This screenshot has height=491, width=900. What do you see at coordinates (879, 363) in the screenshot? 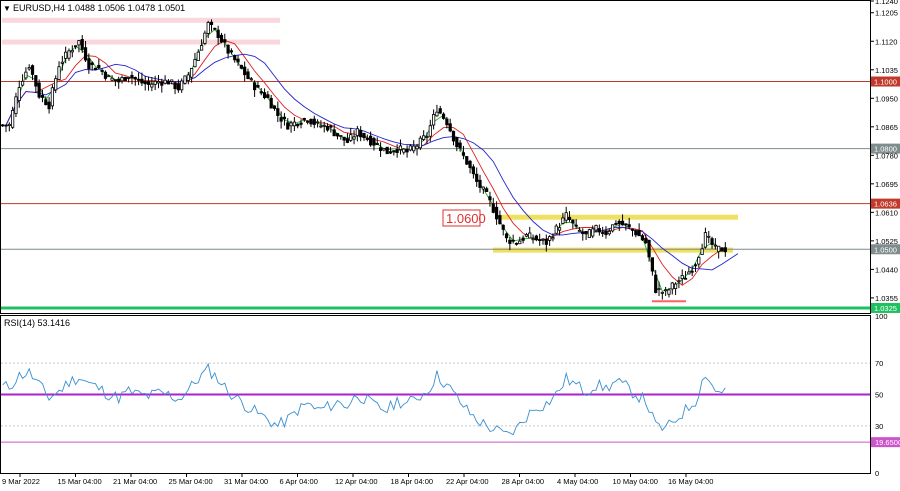
I see `rsi-tick-label: 70` at bounding box center [879, 363].